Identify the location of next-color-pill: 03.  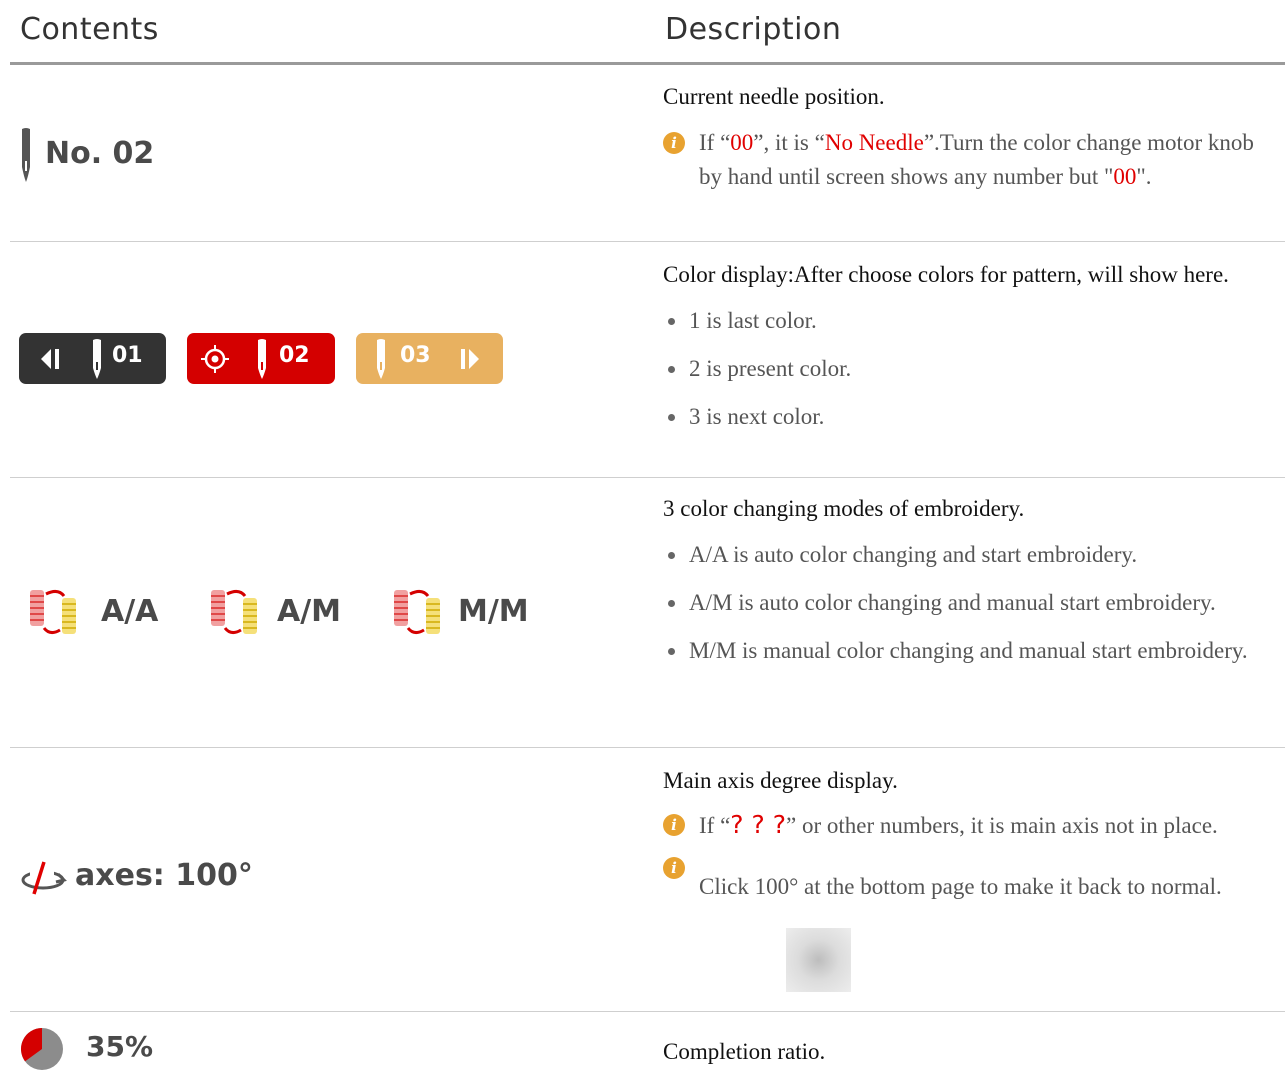
(429, 358).